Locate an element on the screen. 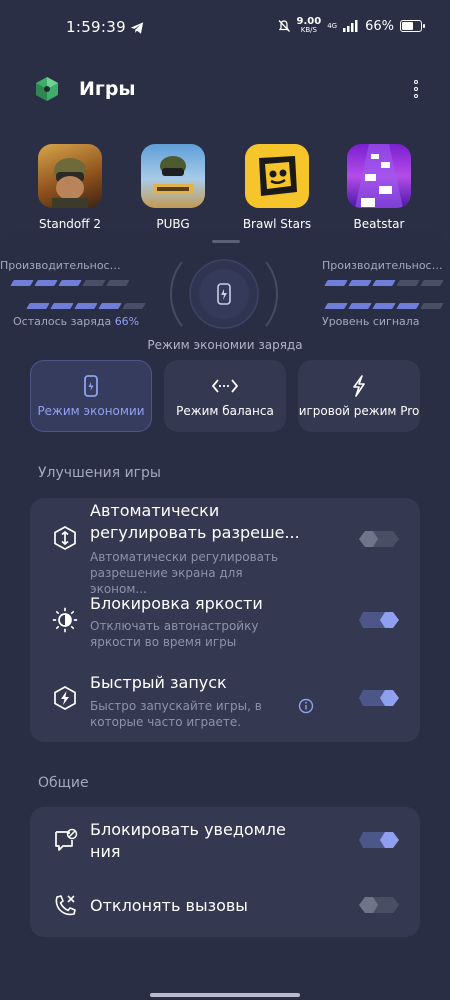  battery-icon is located at coordinates (412, 26).